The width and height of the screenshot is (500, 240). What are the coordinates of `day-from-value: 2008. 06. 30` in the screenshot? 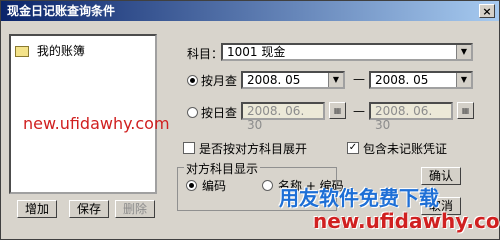 It's located at (276, 118).